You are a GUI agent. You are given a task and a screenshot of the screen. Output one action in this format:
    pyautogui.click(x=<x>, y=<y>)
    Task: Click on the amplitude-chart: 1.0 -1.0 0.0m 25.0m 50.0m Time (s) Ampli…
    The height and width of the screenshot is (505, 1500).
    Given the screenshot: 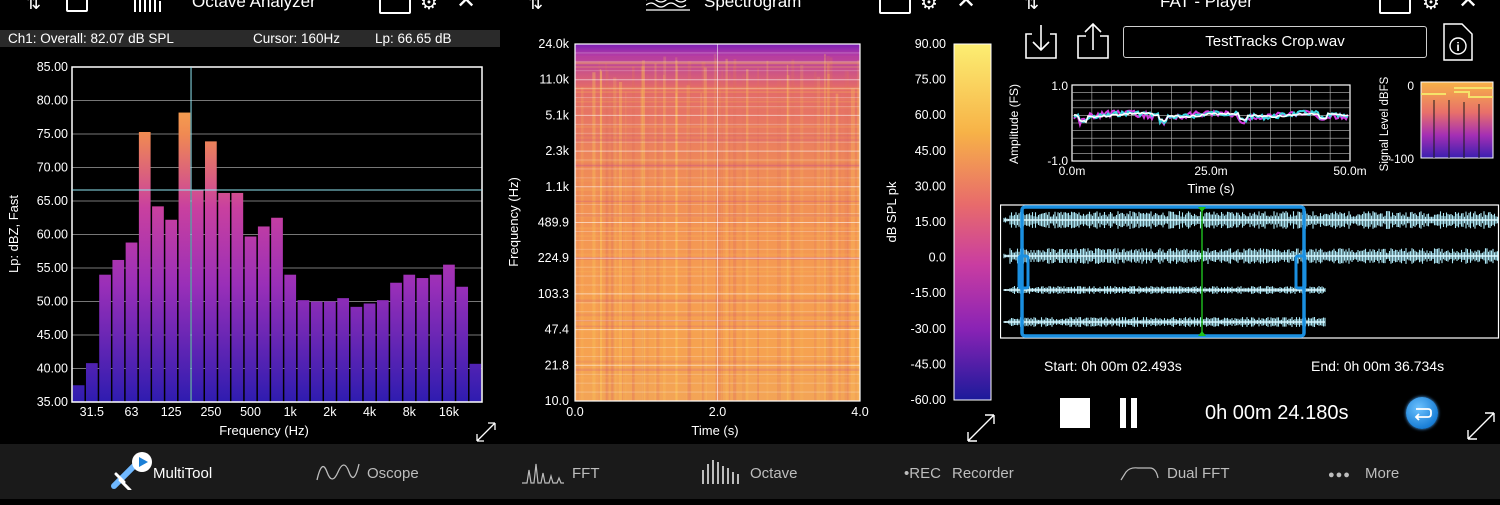 What is the action you would take?
    pyautogui.click(x=1190, y=138)
    